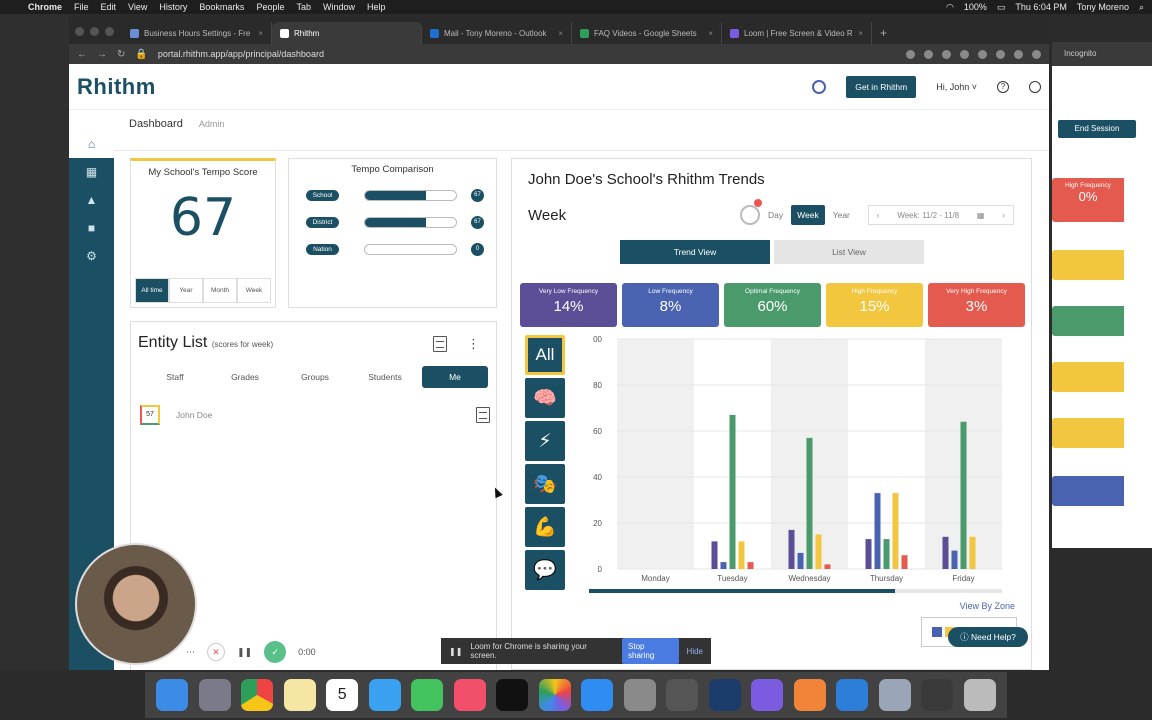  I want to click on brain-icon: 🧠, so click(545, 398).